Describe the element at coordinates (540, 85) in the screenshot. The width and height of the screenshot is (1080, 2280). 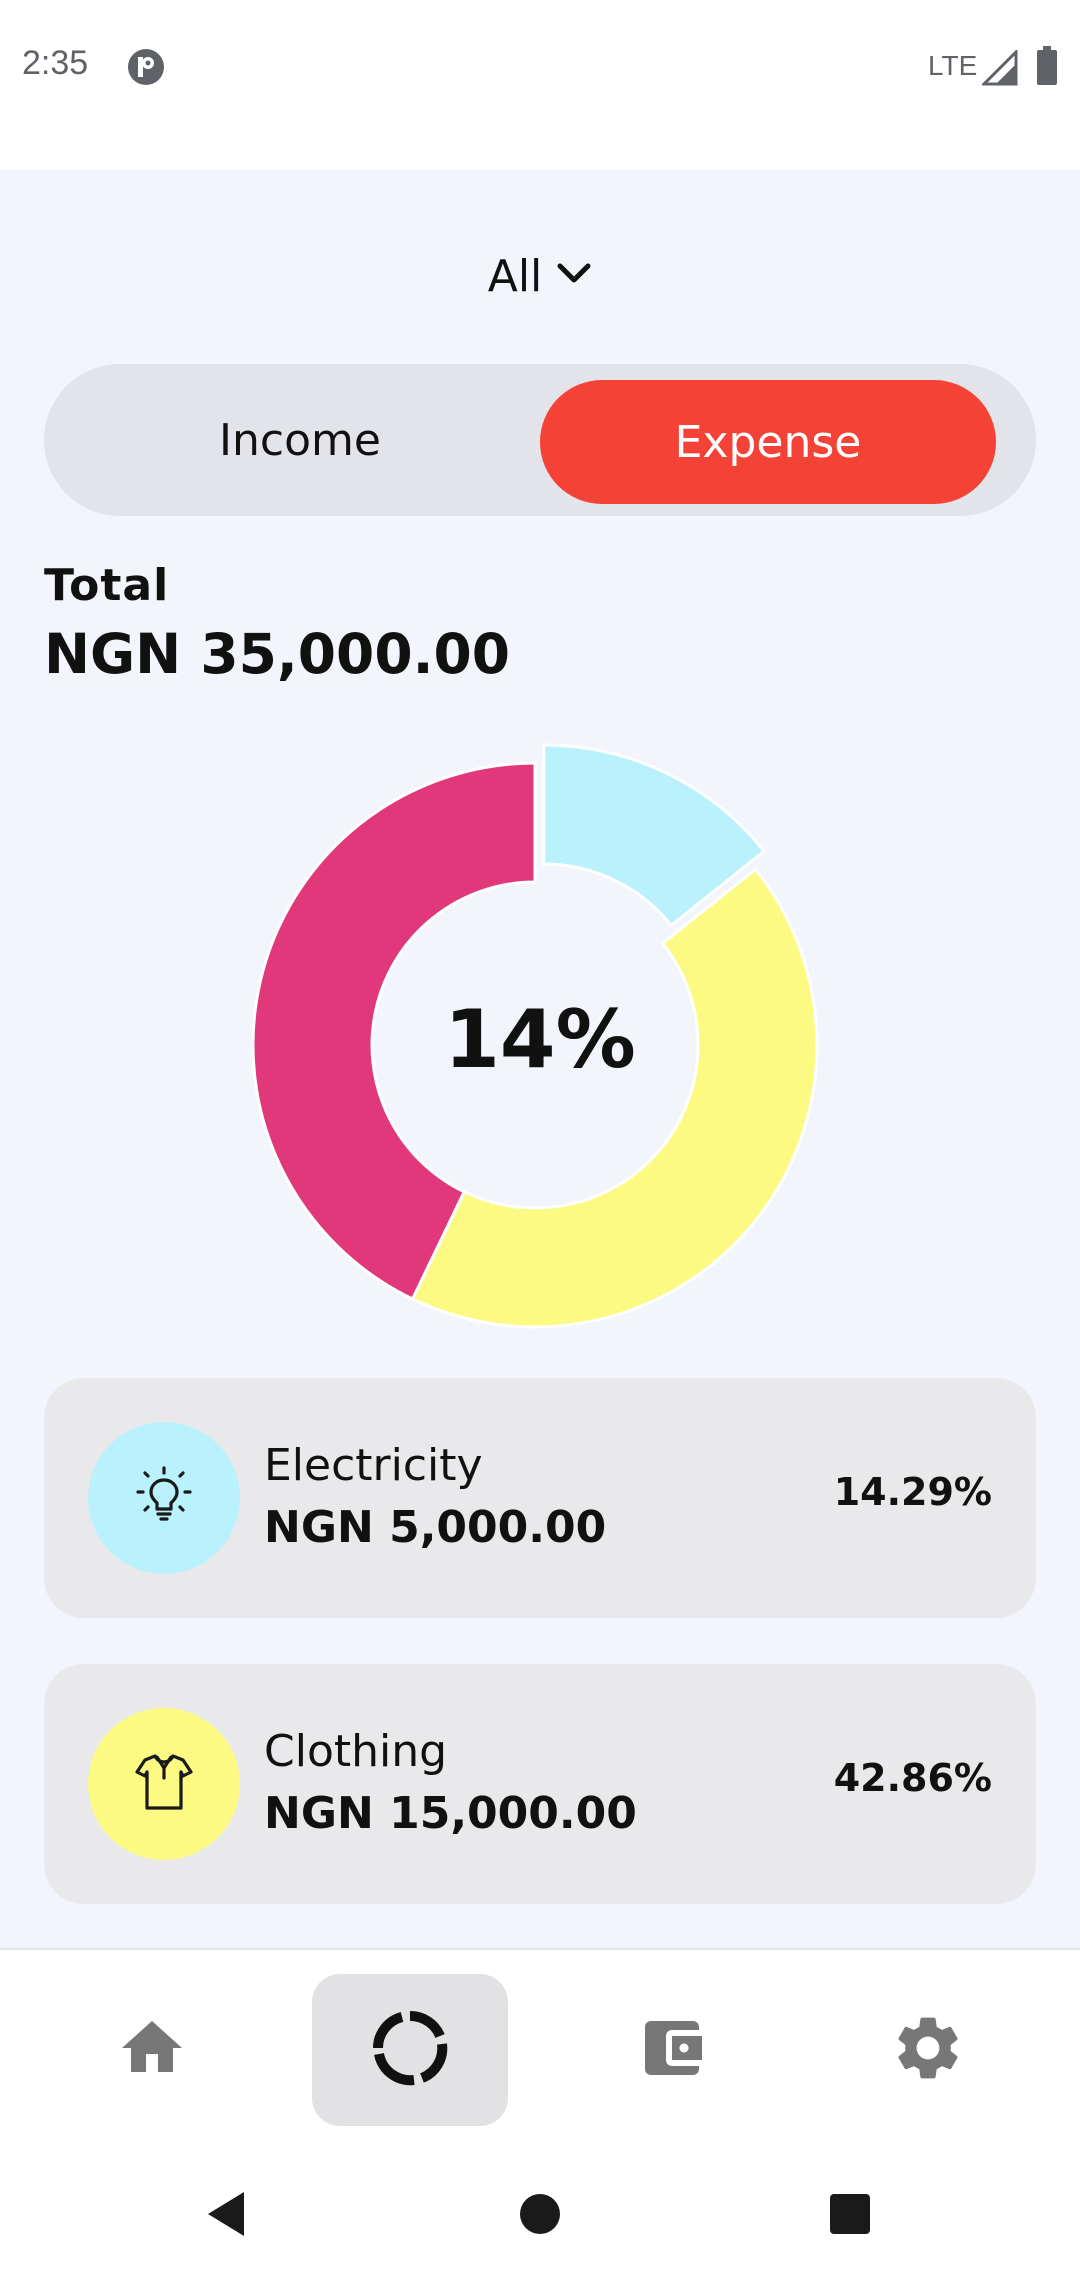
I see `status-bar: 2:35 LTE` at that location.